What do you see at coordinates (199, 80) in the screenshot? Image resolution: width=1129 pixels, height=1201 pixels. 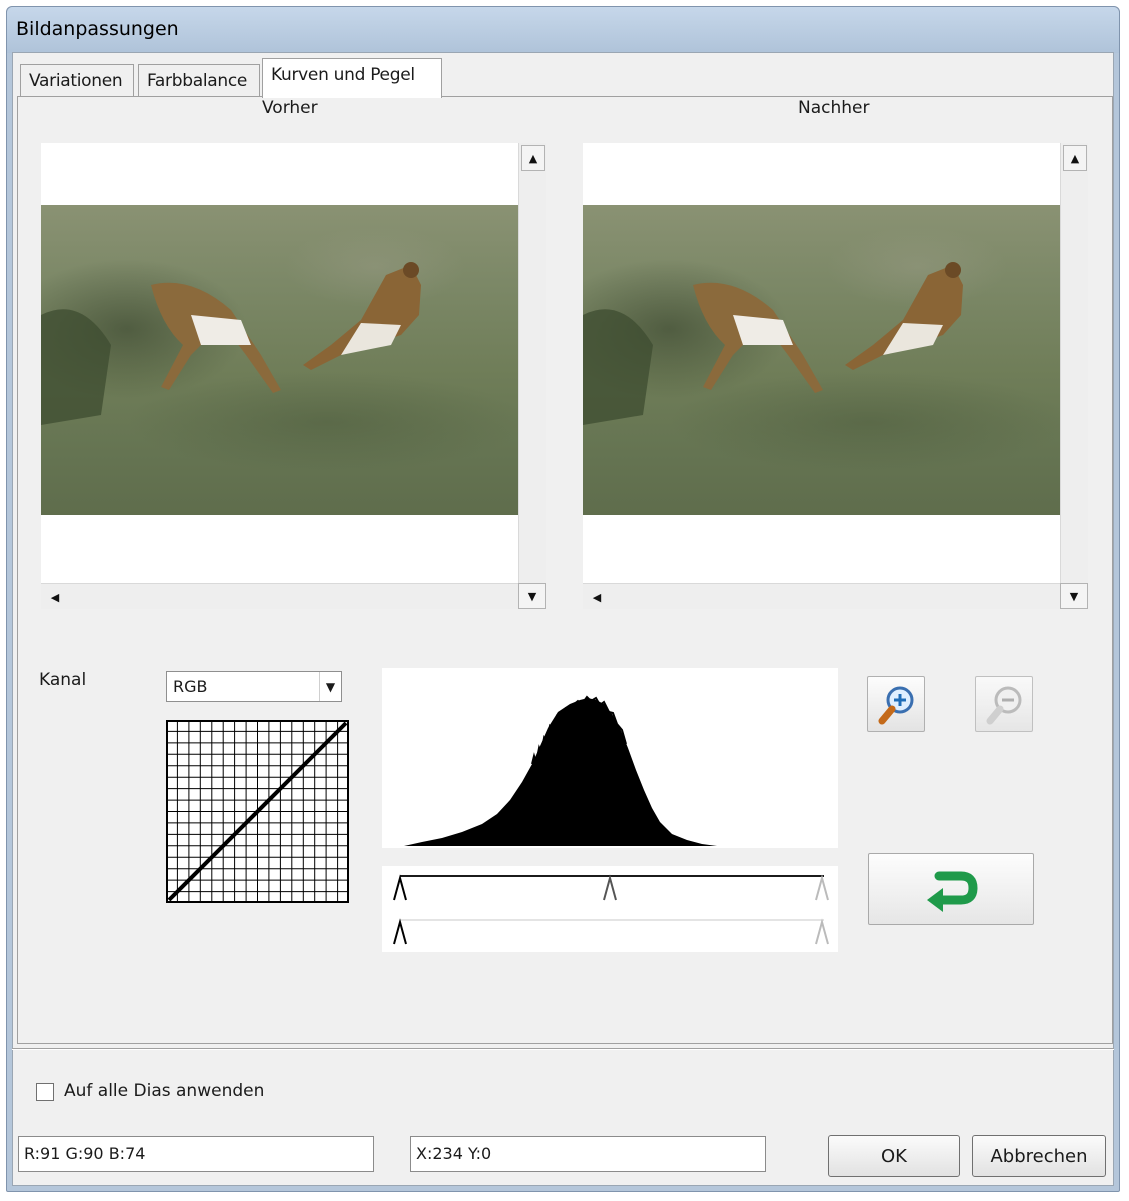 I see `tab-farbbalance: Farbbalance` at bounding box center [199, 80].